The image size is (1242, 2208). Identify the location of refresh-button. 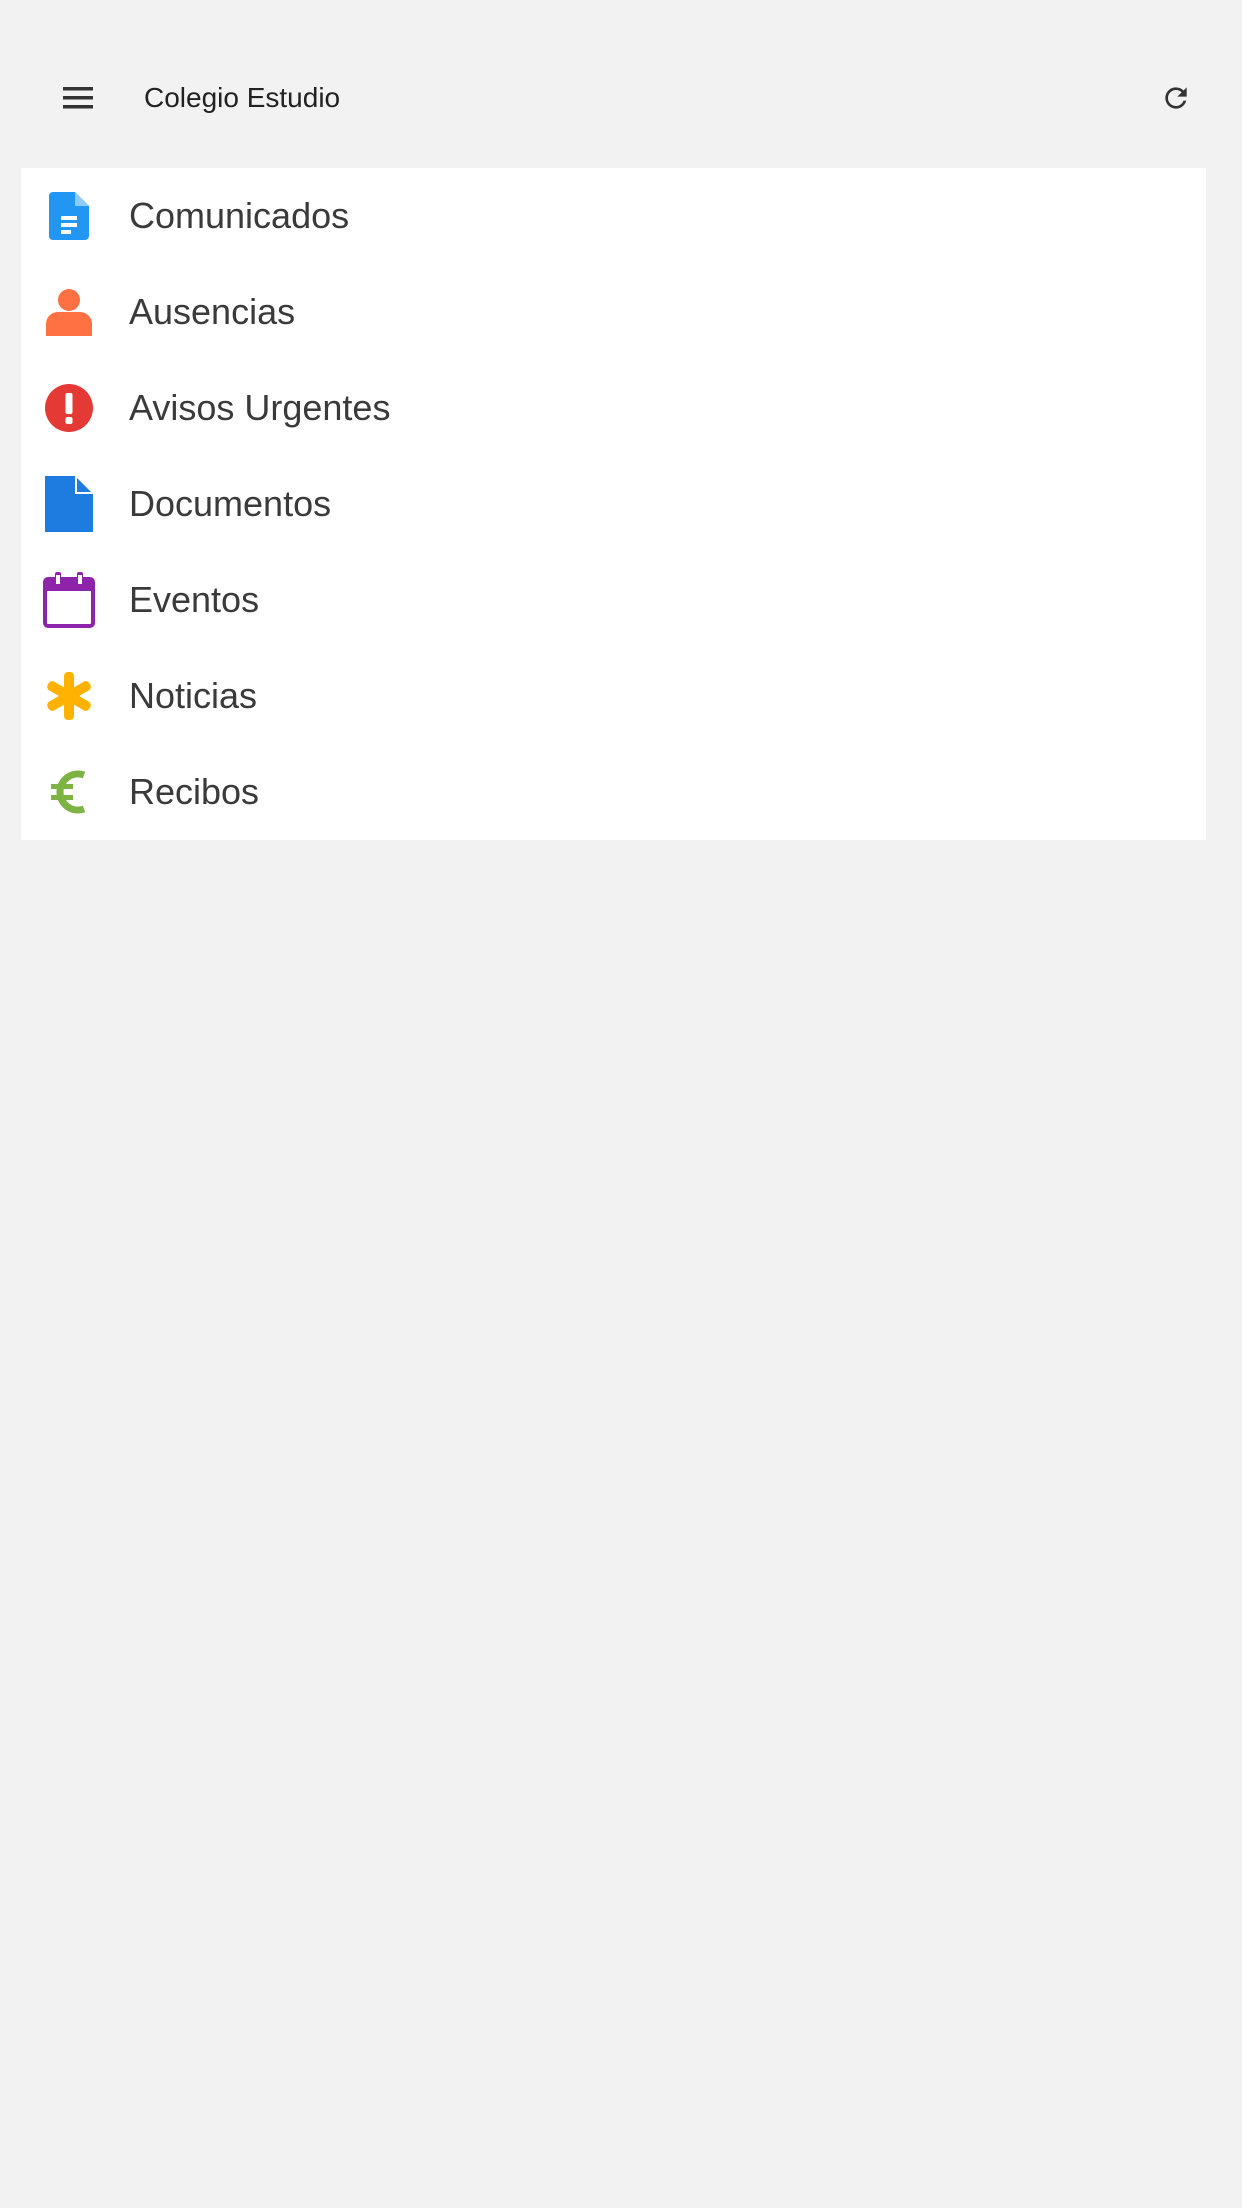
(1176, 98).